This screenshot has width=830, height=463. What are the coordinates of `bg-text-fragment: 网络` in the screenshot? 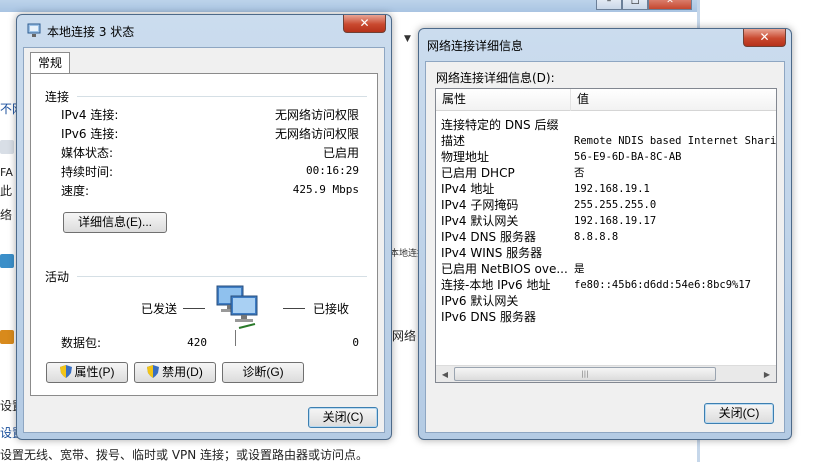 It's located at (404, 336).